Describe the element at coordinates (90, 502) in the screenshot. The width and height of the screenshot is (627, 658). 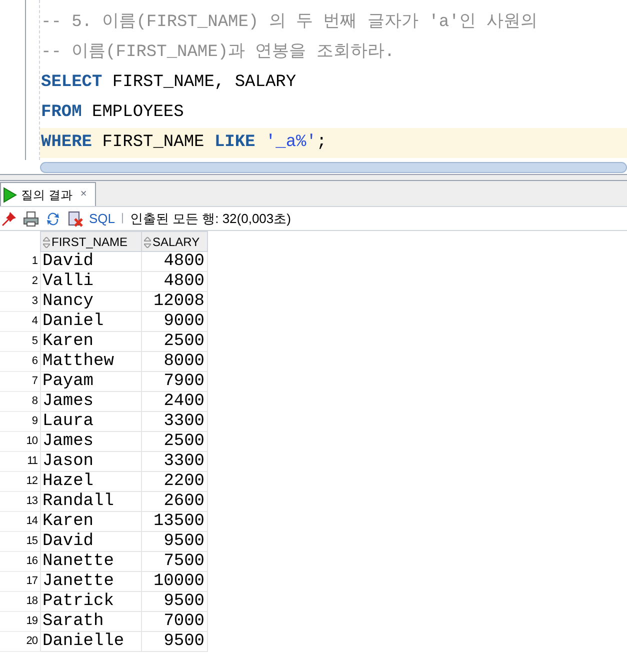
I see `table-cell: Randall` at that location.